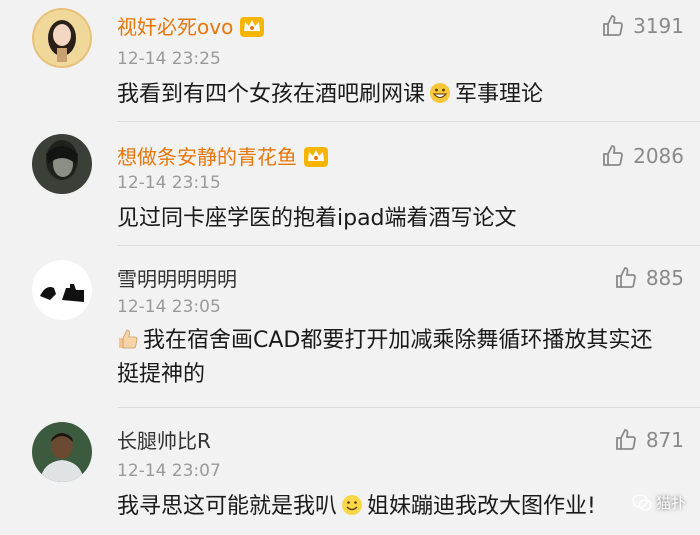  I want to click on username-text: 雪明明明明明, so click(177, 279).